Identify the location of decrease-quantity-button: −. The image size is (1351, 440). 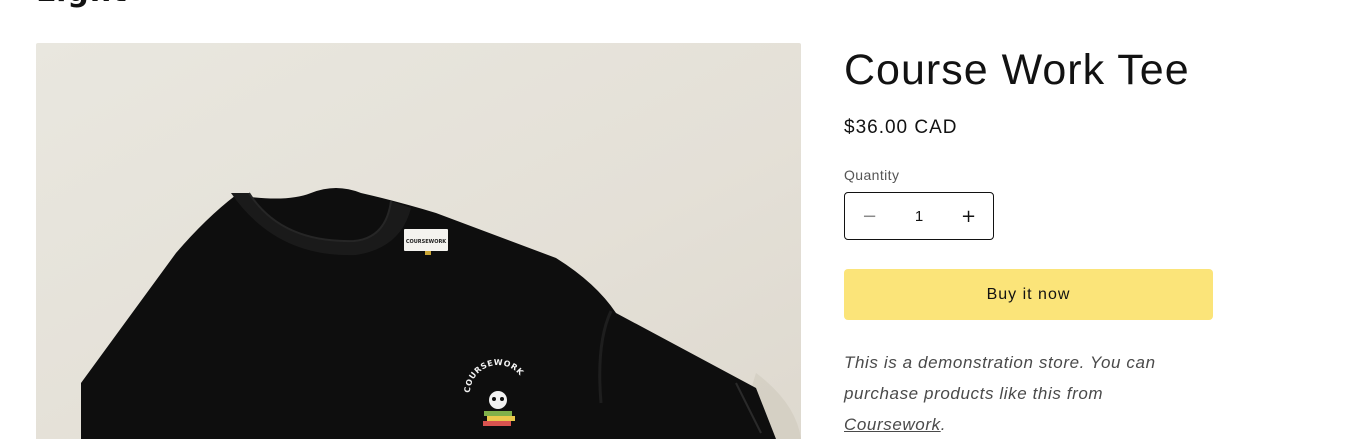
(869, 216).